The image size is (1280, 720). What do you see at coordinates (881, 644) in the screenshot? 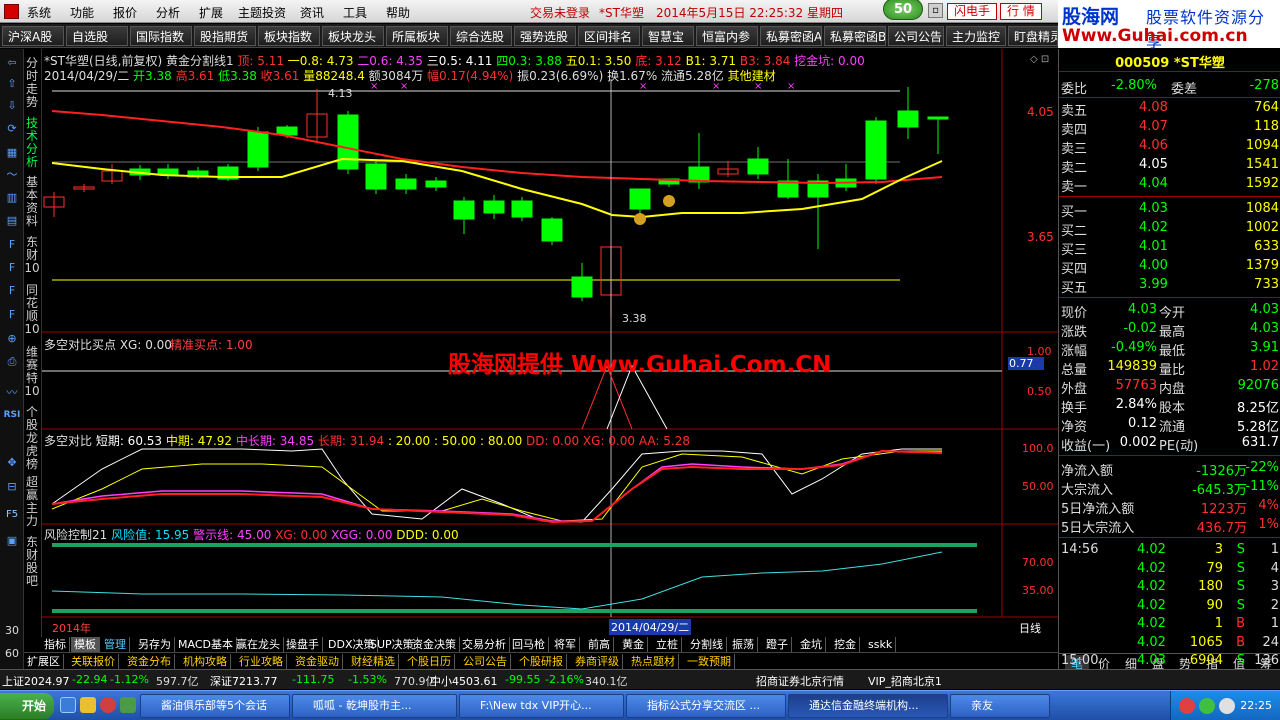
I see `indicator-tab: sskk` at bounding box center [881, 644].